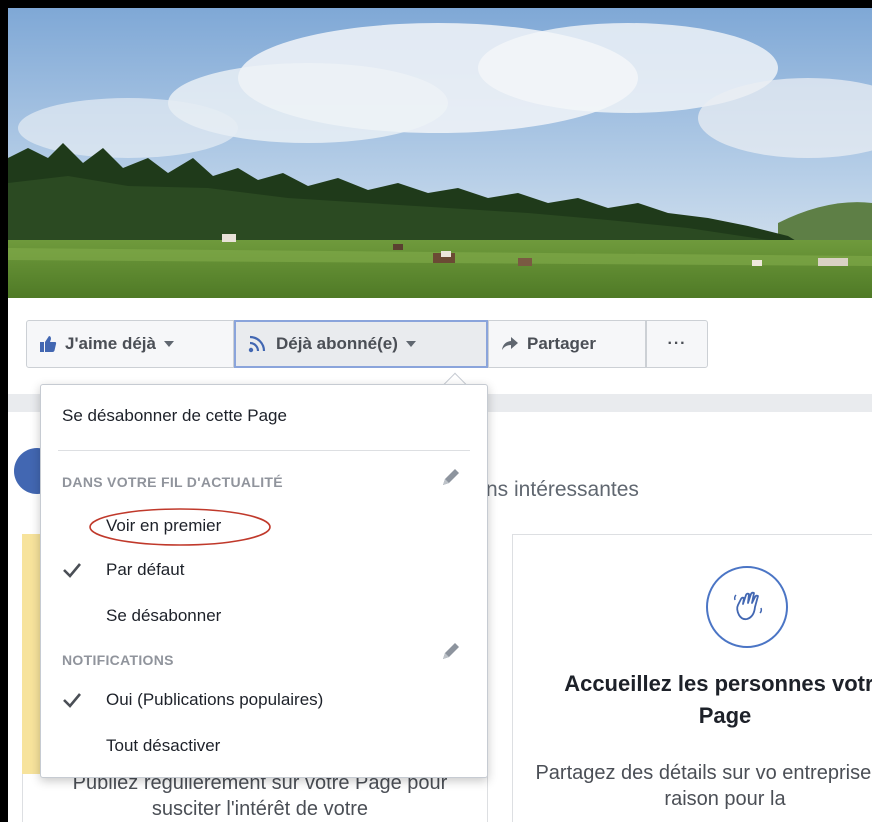 The width and height of the screenshot is (872, 822). I want to click on more-icon: ···, so click(677, 343).